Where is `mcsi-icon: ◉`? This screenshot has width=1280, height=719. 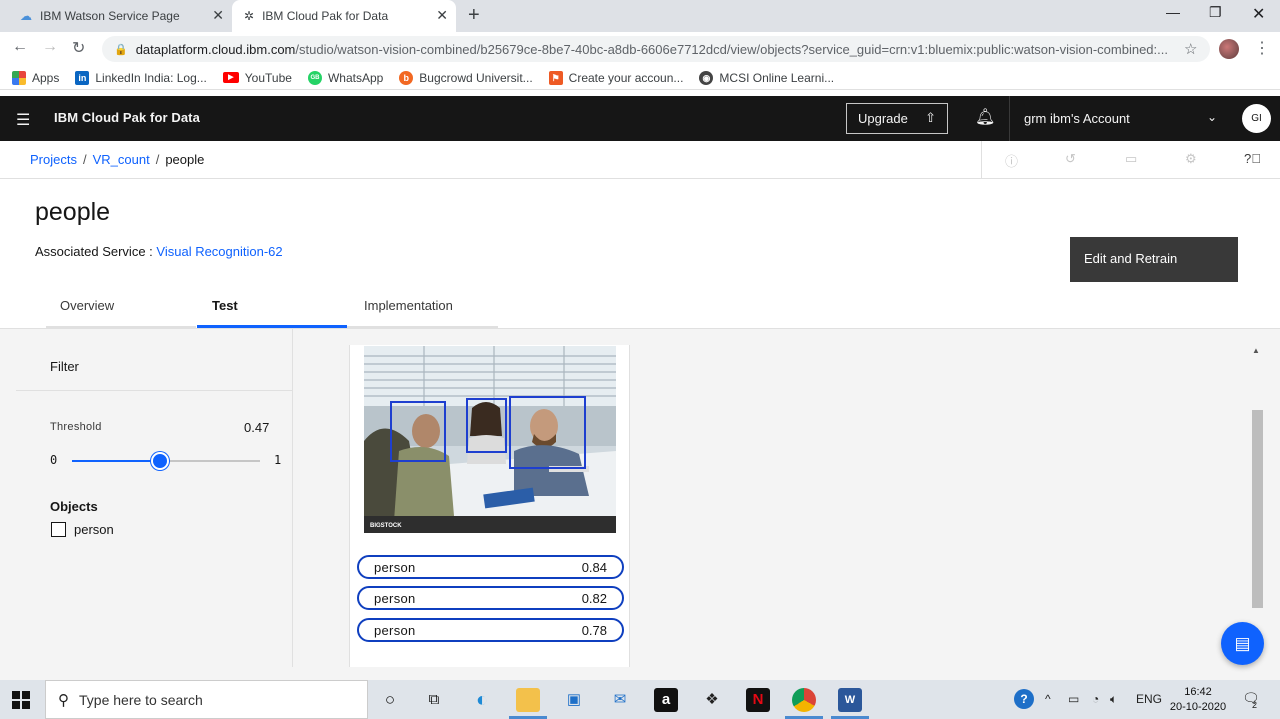
mcsi-icon: ◉ is located at coordinates (706, 77).